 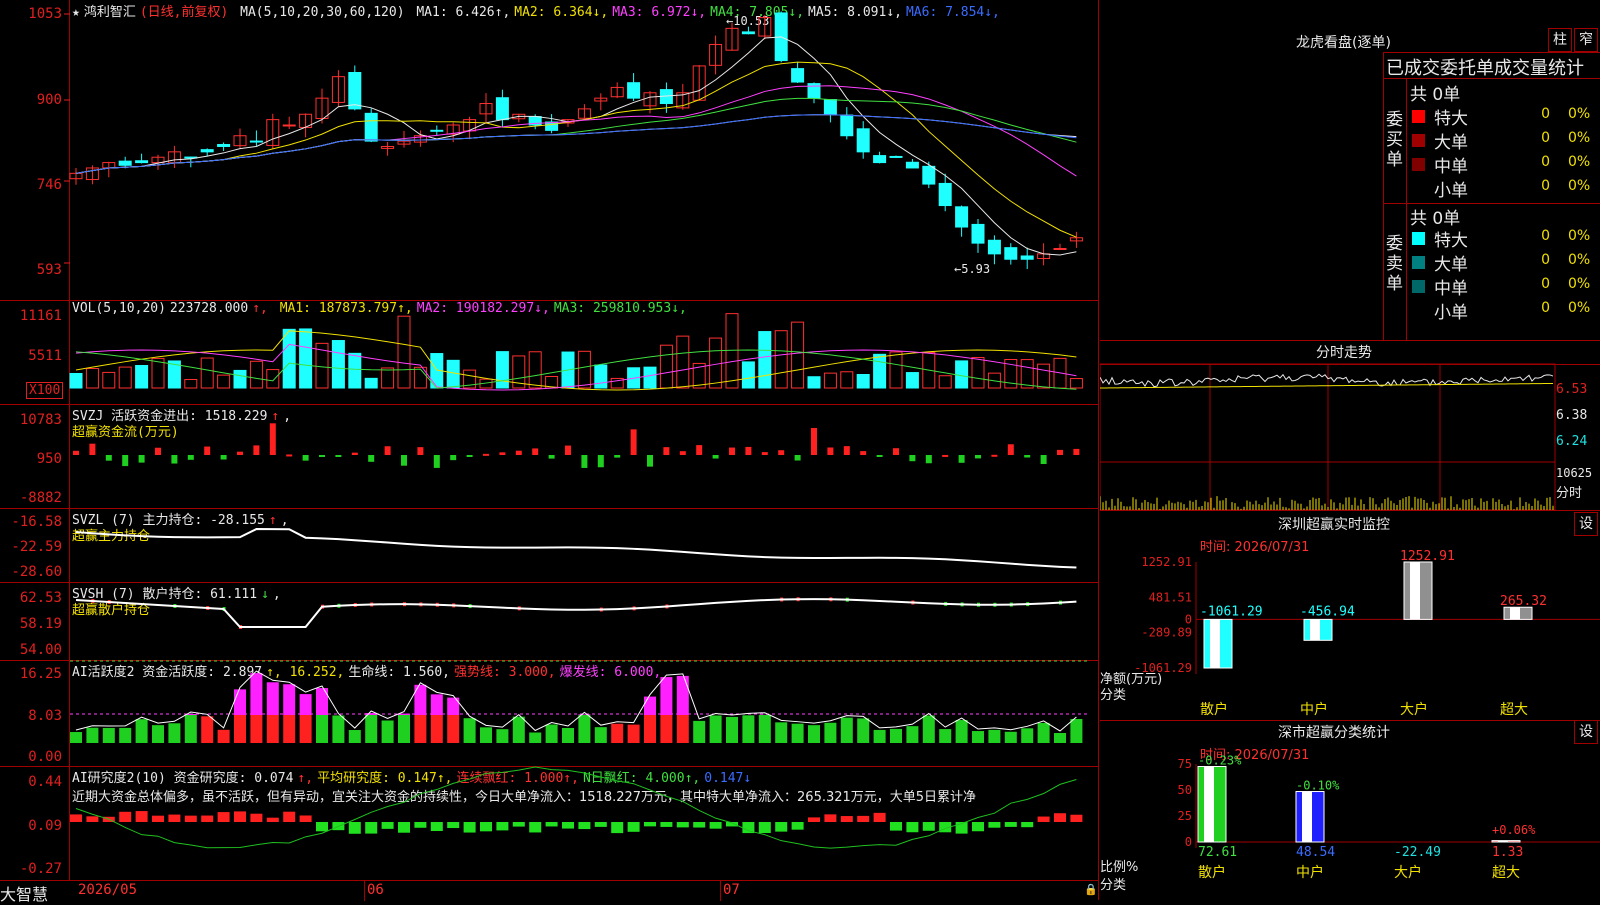 I want to click on intraday-chart, so click(x=1350, y=425).